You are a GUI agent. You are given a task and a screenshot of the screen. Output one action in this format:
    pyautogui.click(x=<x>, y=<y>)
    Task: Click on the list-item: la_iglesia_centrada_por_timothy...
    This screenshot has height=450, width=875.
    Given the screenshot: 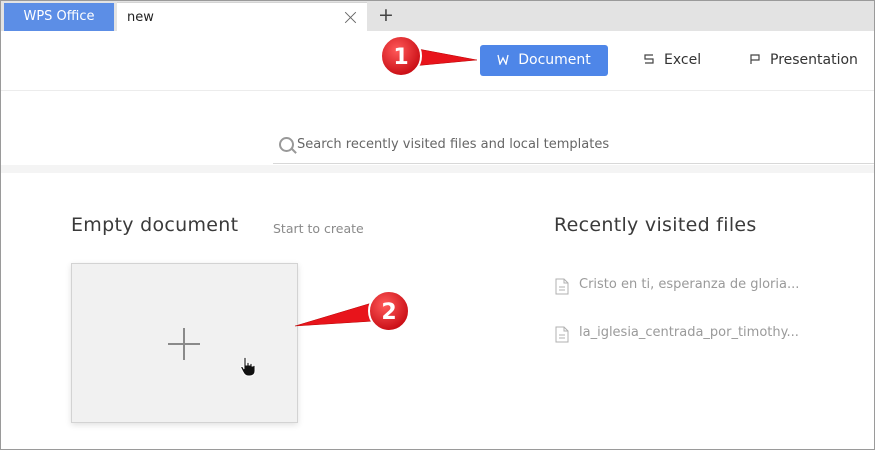 What is the action you would take?
    pyautogui.click(x=684, y=334)
    